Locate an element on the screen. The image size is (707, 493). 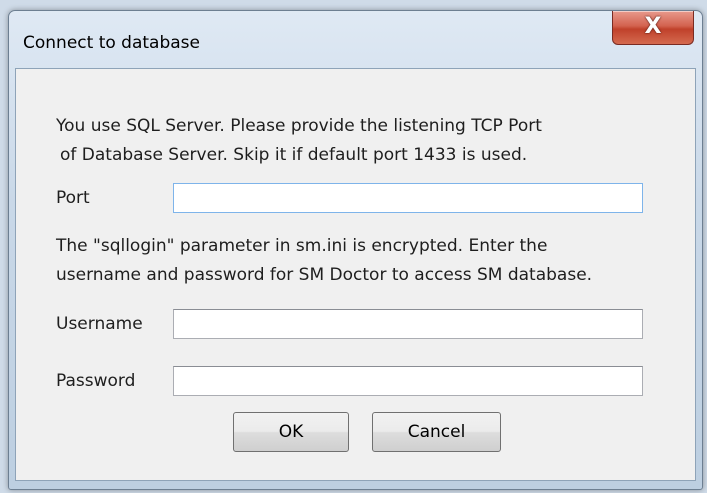
port-label: Port is located at coordinates (73, 198).